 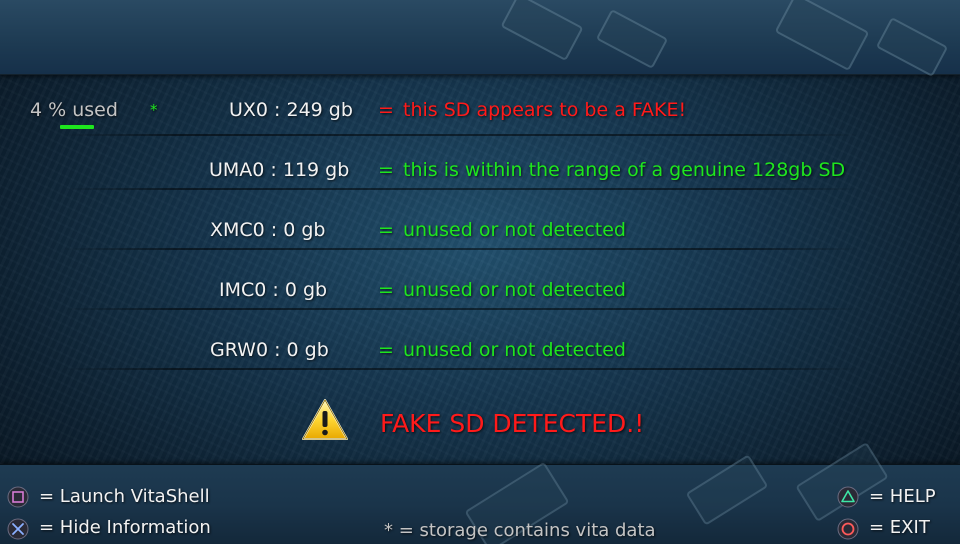 What do you see at coordinates (273, 290) in the screenshot?
I see `partition-name: IMC0 : 0 gb` at bounding box center [273, 290].